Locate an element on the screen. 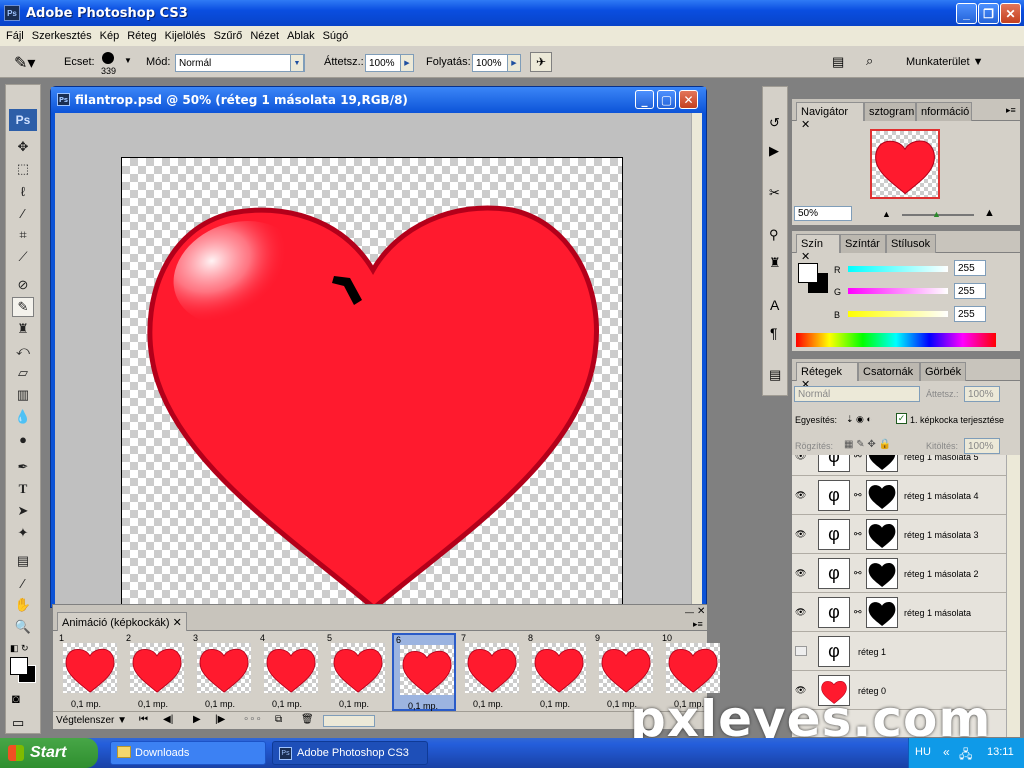  color-foreground-swatch is located at coordinates (808, 273).